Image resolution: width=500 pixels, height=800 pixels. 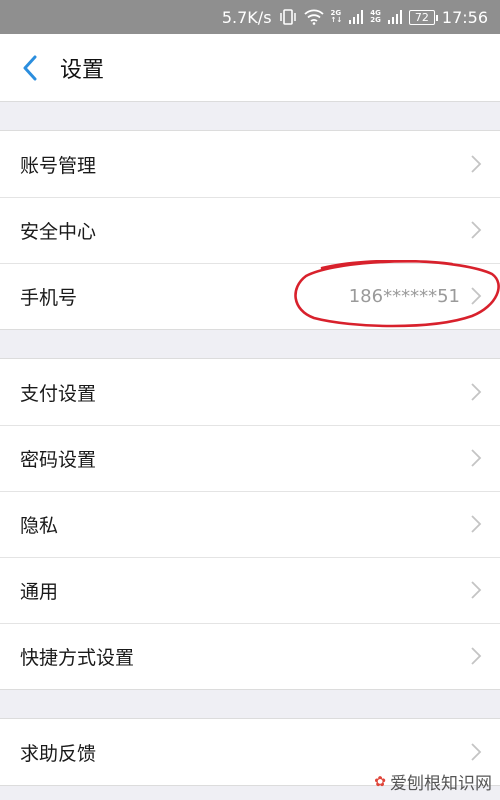 I want to click on settings-item-privacy: 隐私, so click(x=250, y=524).